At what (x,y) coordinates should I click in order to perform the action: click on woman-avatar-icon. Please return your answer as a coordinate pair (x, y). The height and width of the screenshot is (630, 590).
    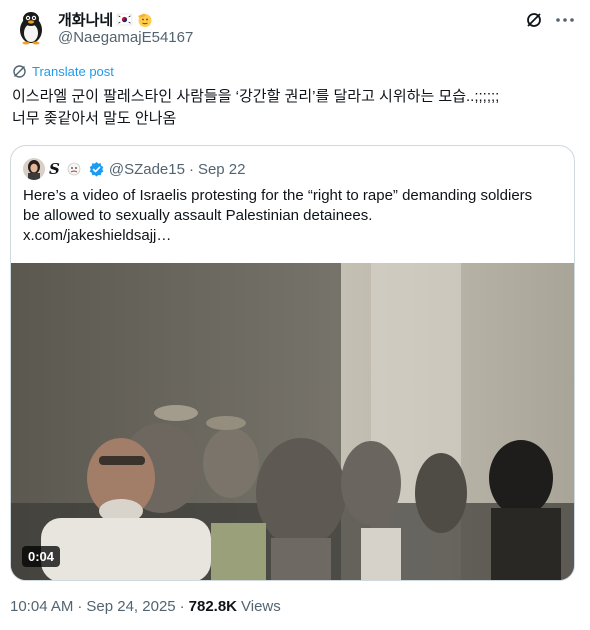
    Looking at the image, I should click on (34, 169).